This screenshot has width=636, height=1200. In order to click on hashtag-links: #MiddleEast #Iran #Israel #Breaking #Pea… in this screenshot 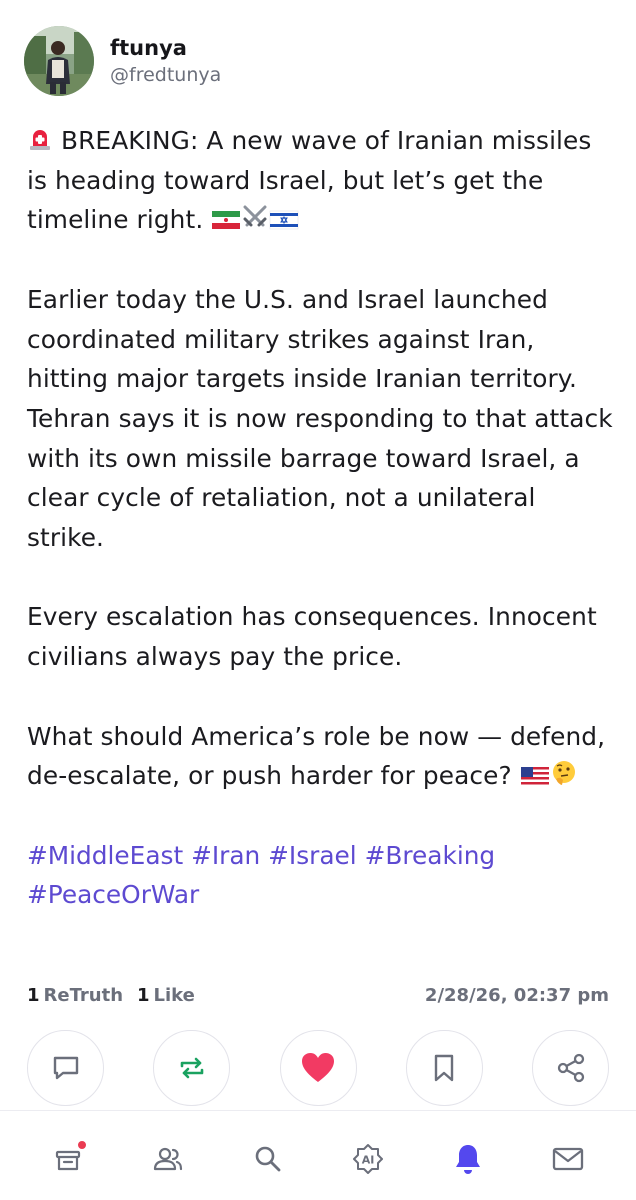, I will do `click(322, 875)`.